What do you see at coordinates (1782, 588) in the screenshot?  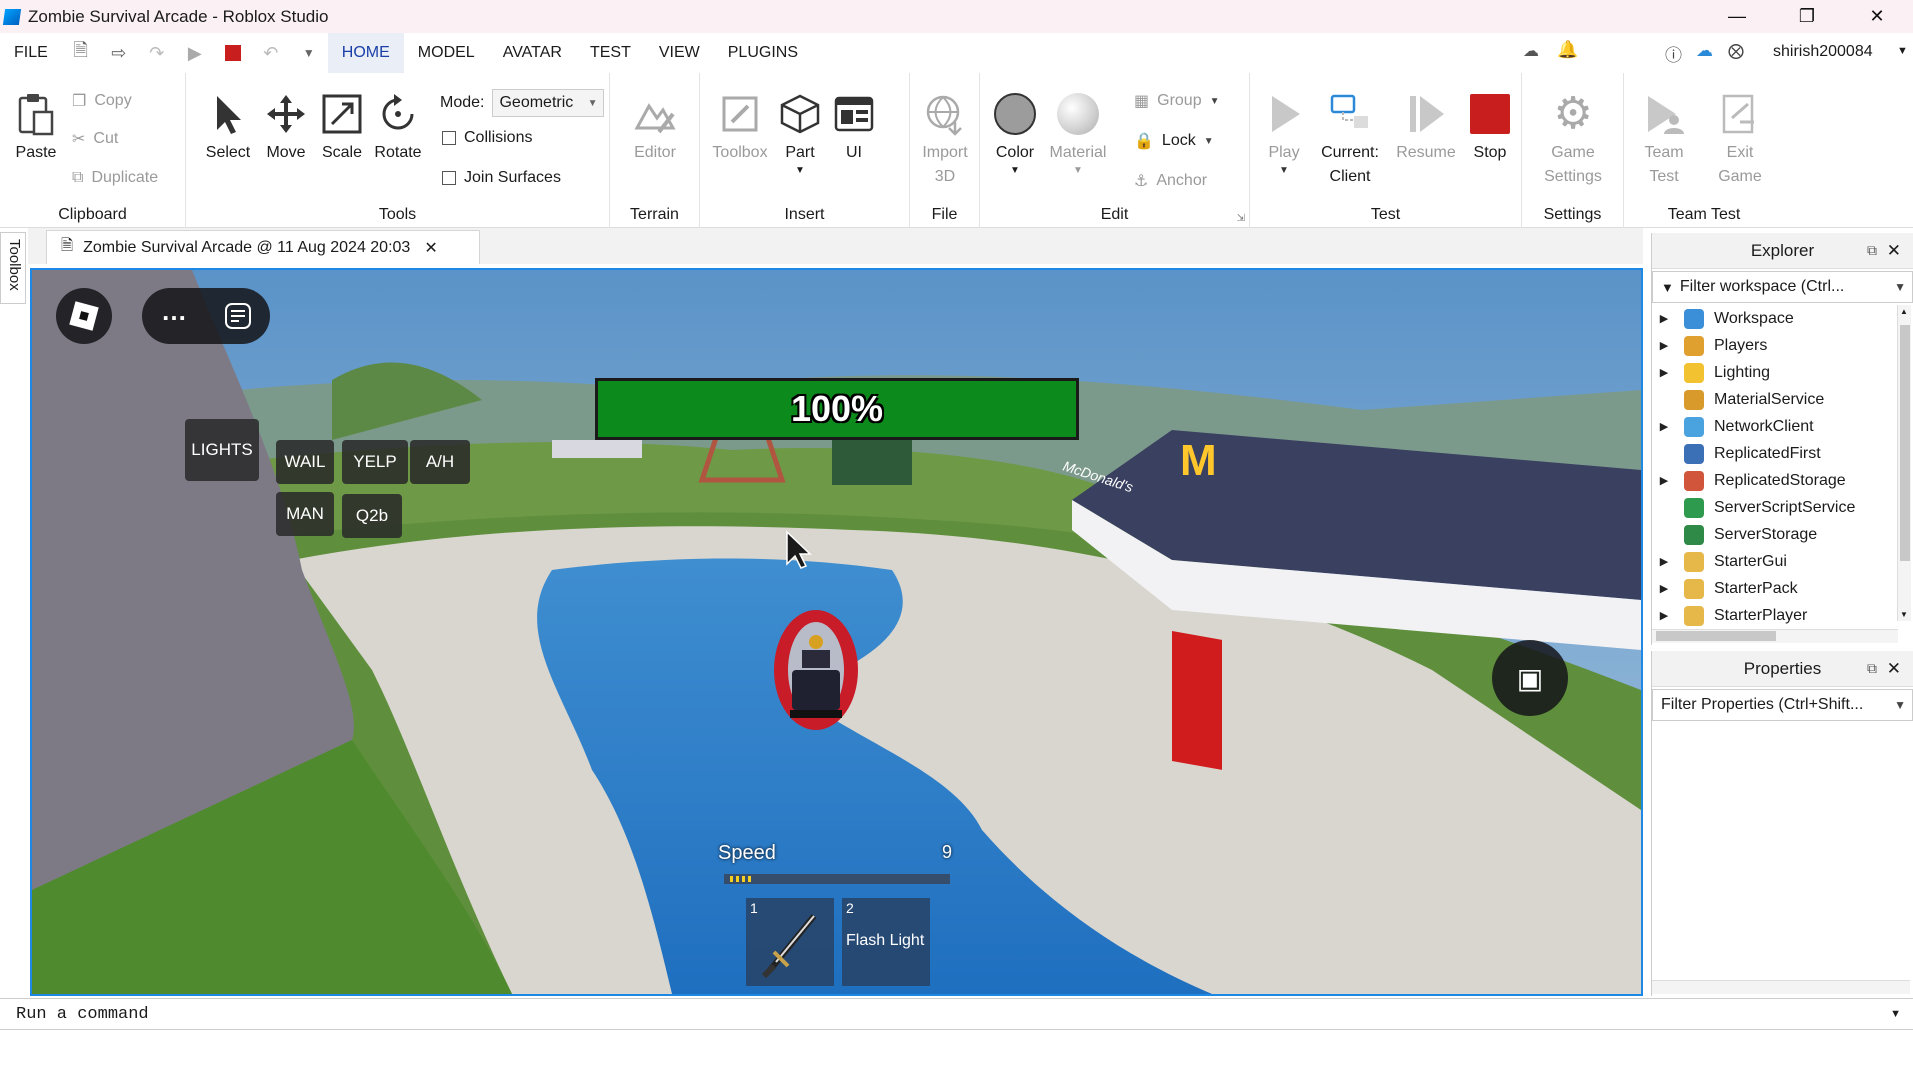 I see `explorer-item-starterpack: ▶ StarterPack` at bounding box center [1782, 588].